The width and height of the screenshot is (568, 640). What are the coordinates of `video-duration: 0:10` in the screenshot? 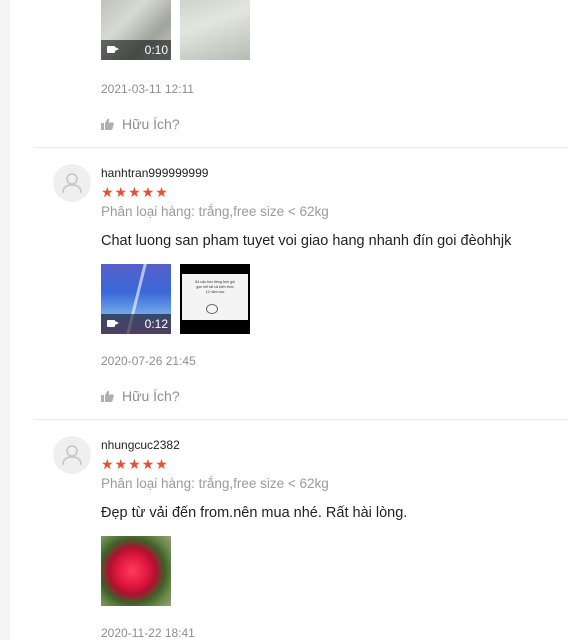 It's located at (156, 50).